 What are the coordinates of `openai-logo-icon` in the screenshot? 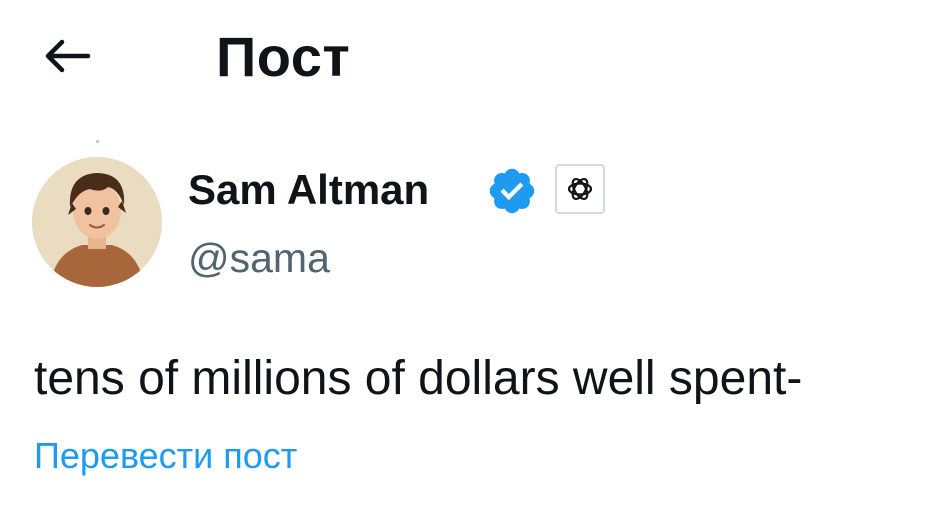 It's located at (580, 189).